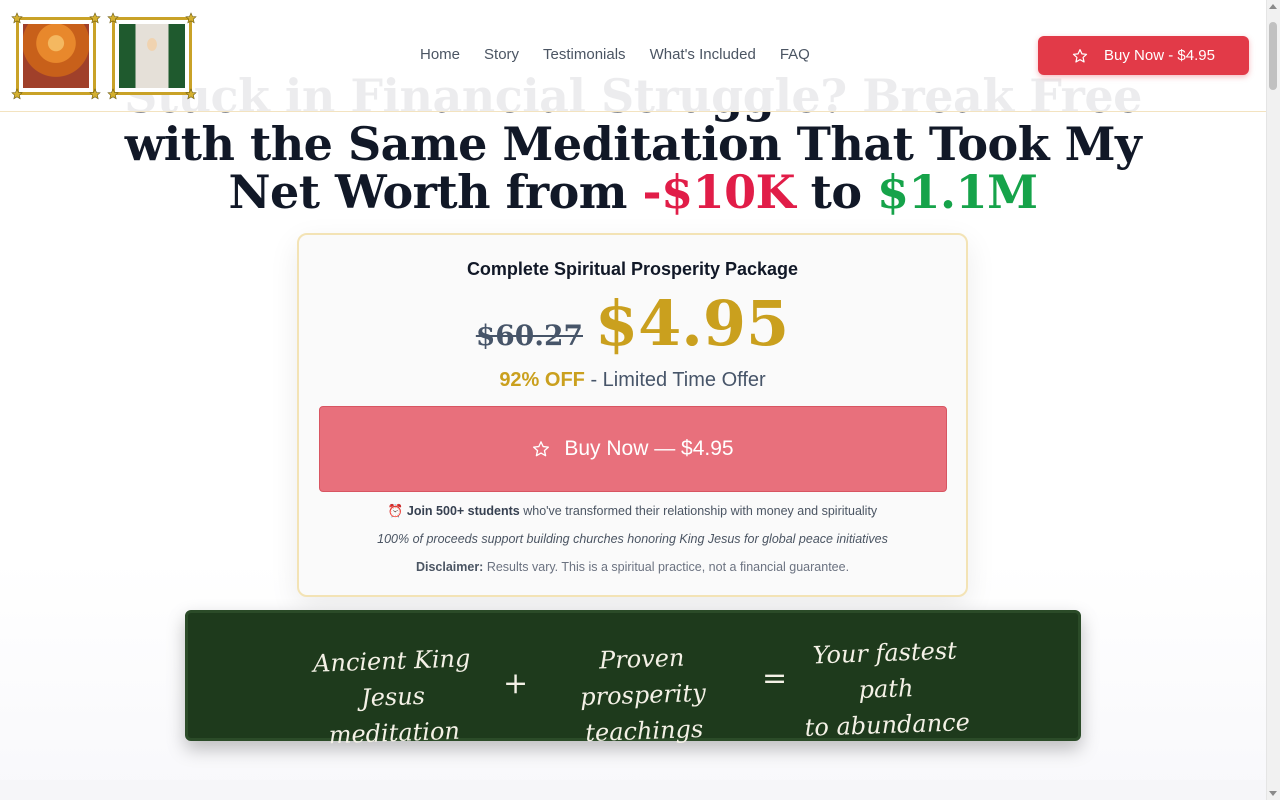 This screenshot has width=1280, height=800. What do you see at coordinates (887, 725) in the screenshot?
I see `chalk-result-line-2: to abundance` at bounding box center [887, 725].